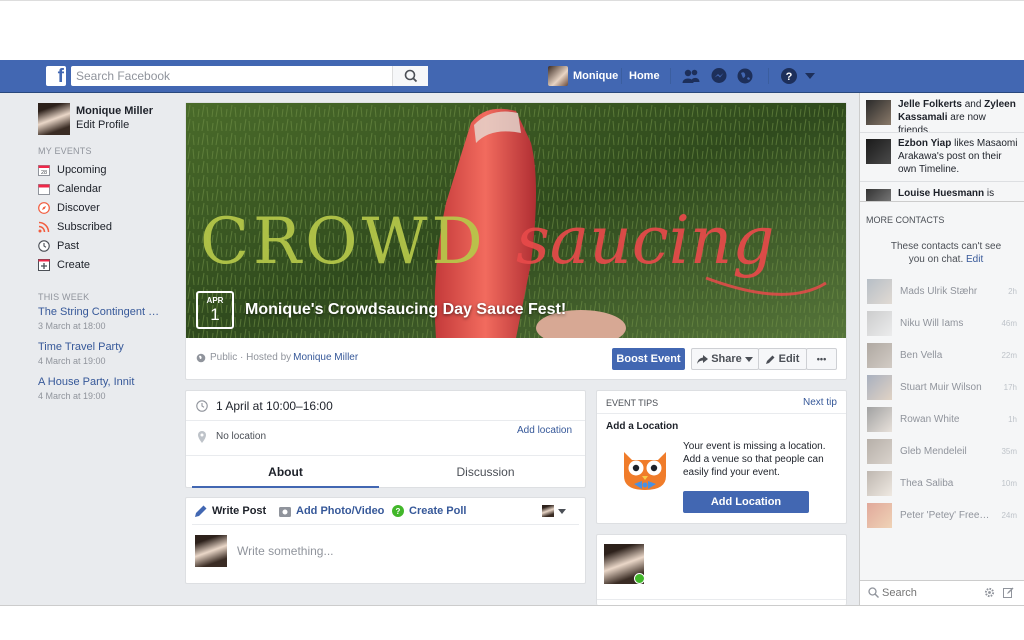 This screenshot has height=640, width=1024. What do you see at coordinates (544, 430) in the screenshot?
I see `add-location-link: Add location` at bounding box center [544, 430].